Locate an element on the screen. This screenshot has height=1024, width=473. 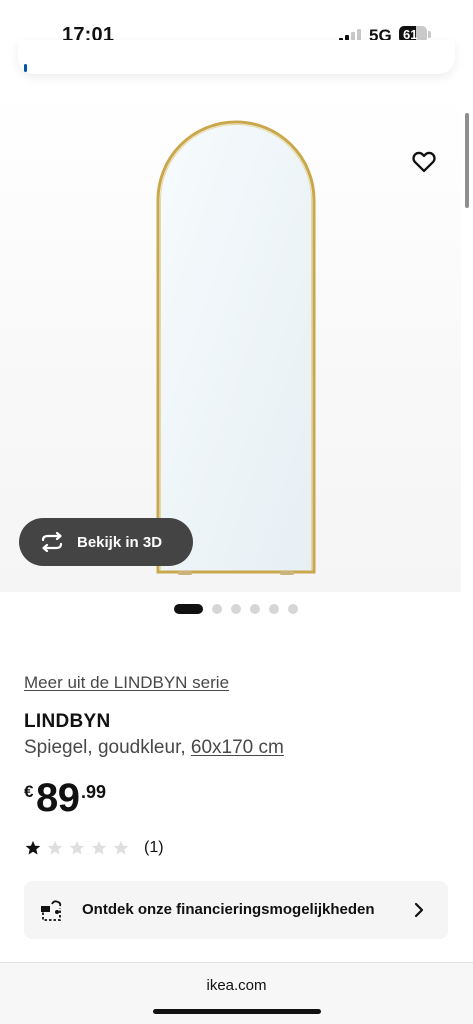
chevron-right-icon is located at coordinates (419, 910).